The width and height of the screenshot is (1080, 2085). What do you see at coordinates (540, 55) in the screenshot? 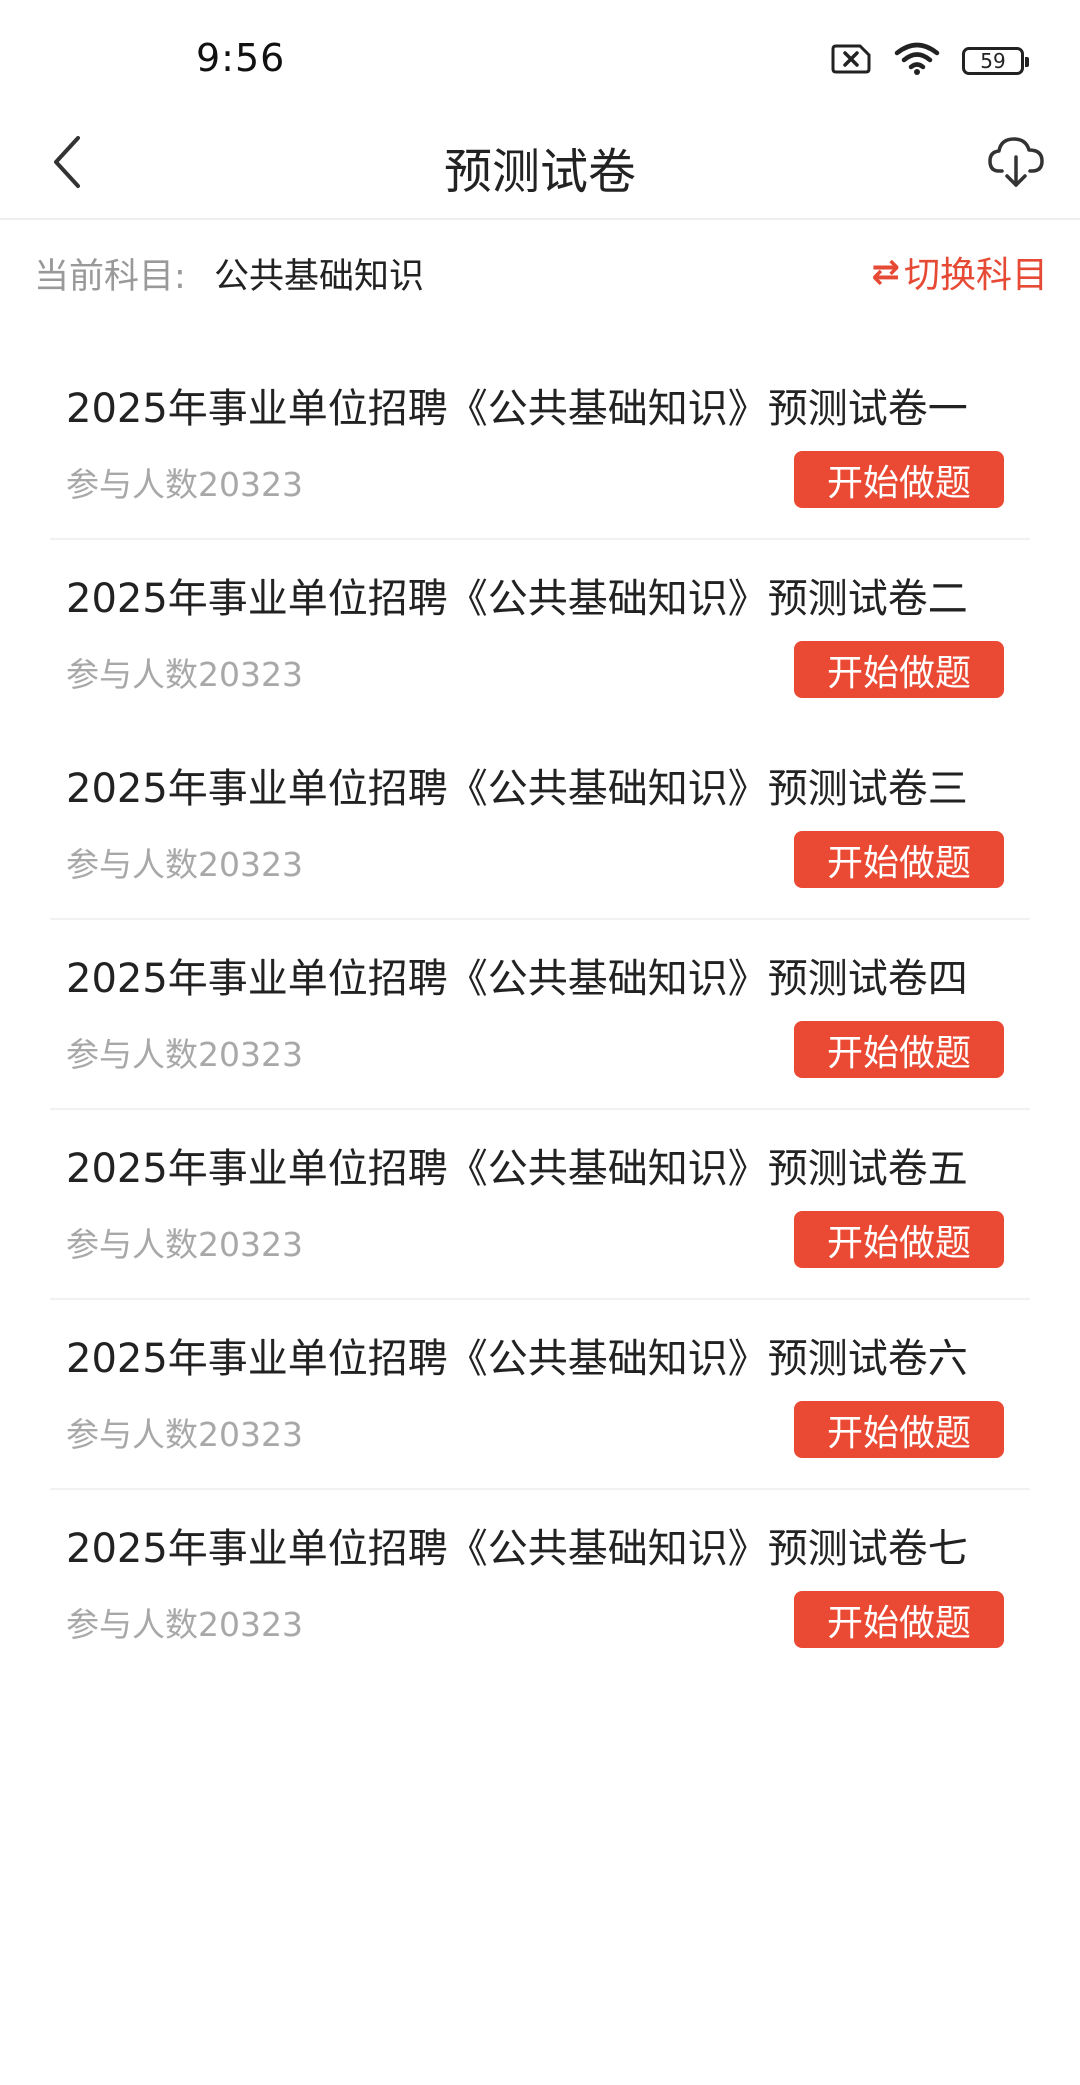
I see `status-bar: 9:56 59` at bounding box center [540, 55].